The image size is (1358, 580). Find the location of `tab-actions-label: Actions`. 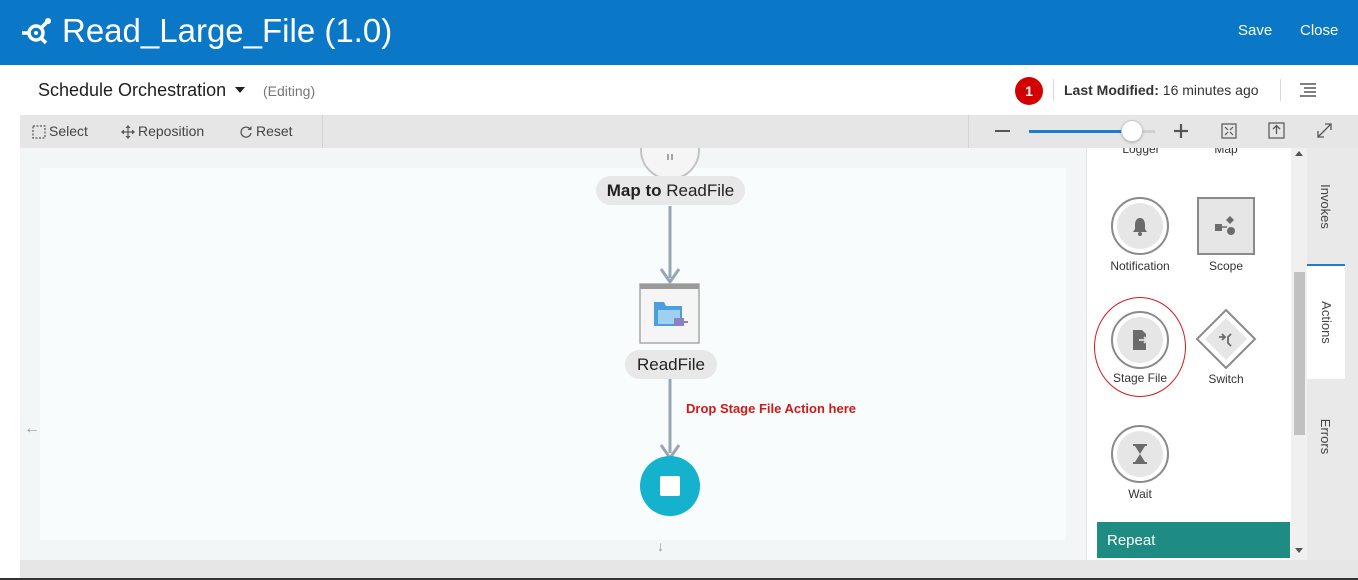

tab-actions-label: Actions is located at coordinates (1326, 322).